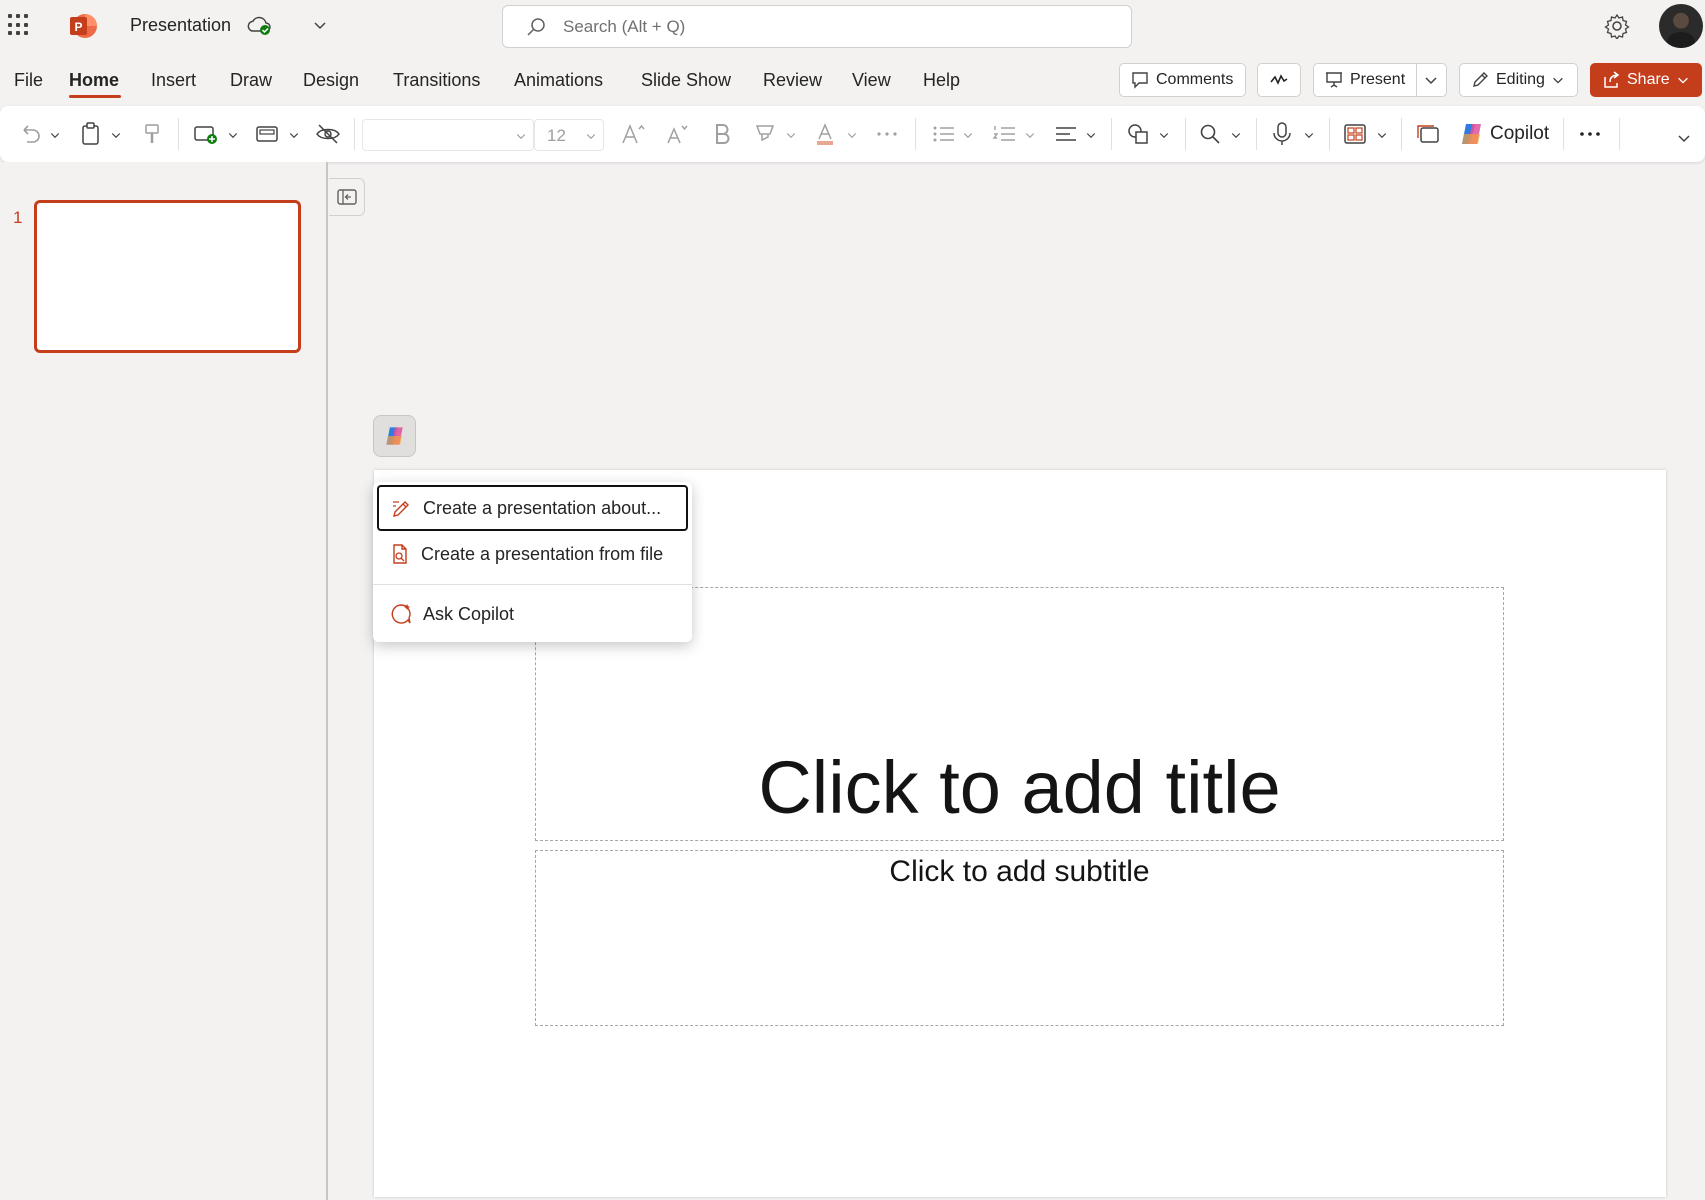 Image resolution: width=1705 pixels, height=1200 pixels. What do you see at coordinates (259, 26) in the screenshot?
I see `cloud-saved-icon` at bounding box center [259, 26].